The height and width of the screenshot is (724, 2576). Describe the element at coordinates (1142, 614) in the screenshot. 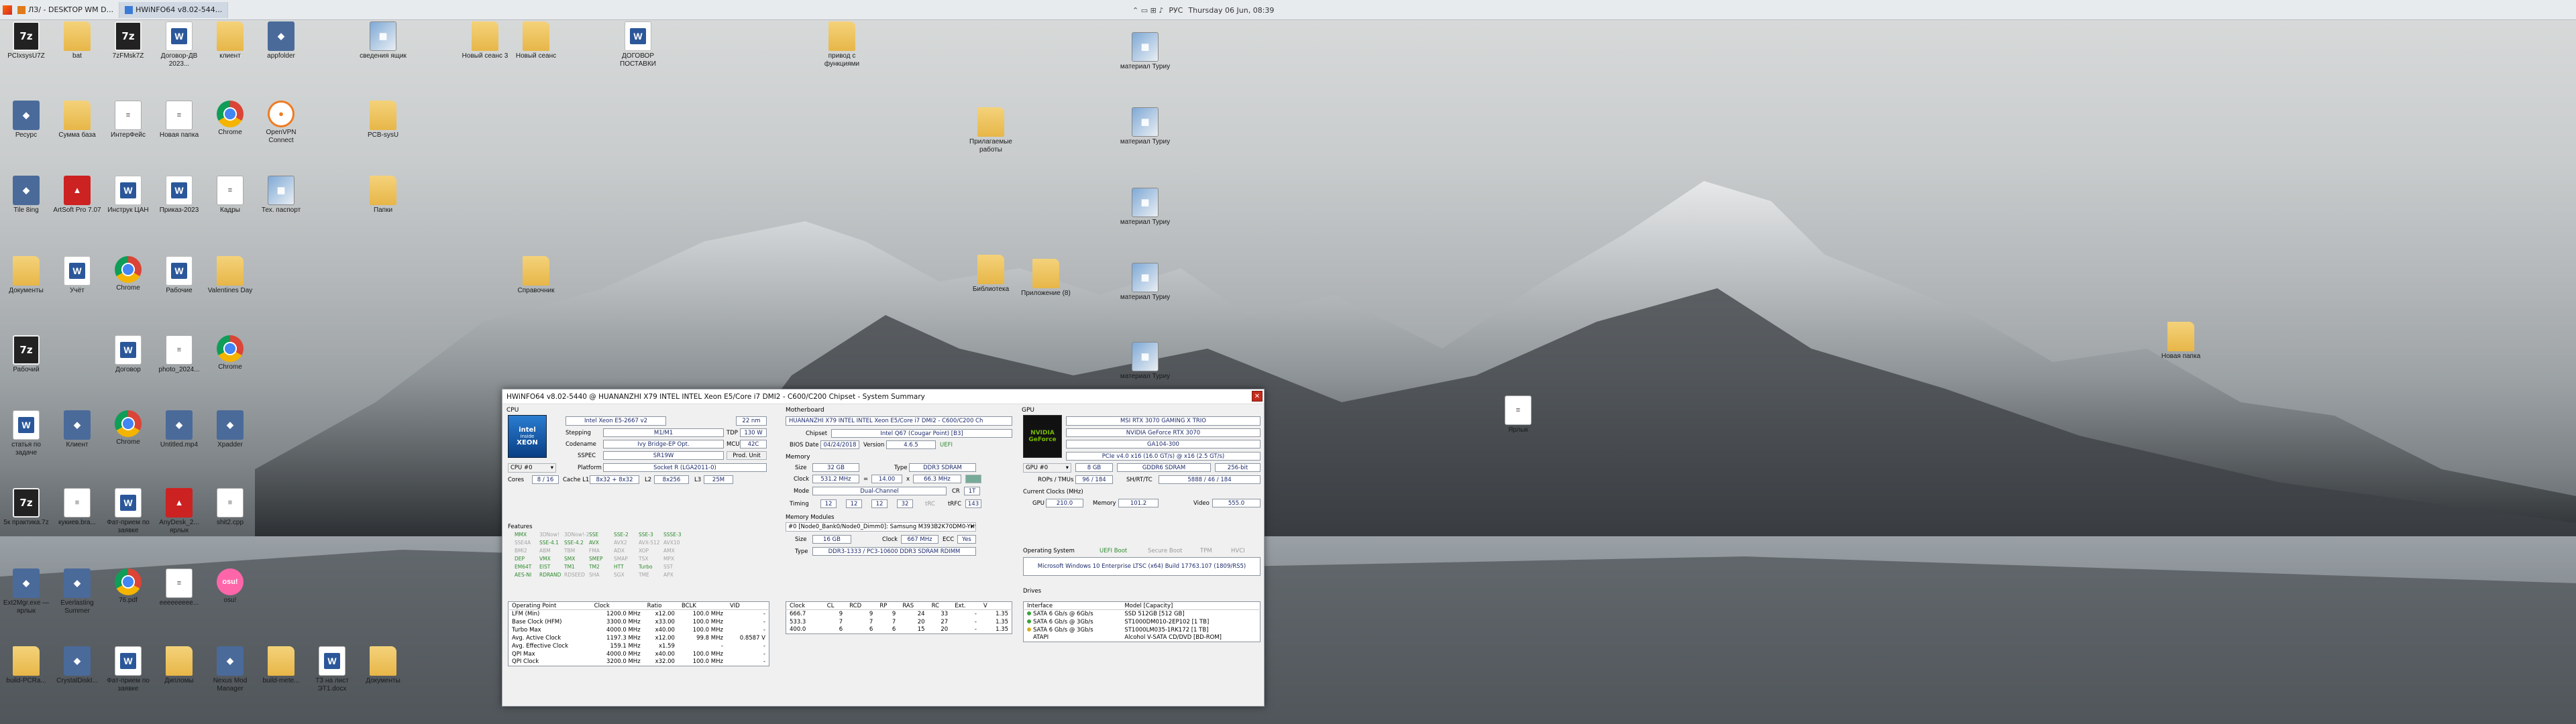

I see `drive-row: SATA 6 Gb/s @ 6Gb/s SSD 512GB [512 GB]` at that location.